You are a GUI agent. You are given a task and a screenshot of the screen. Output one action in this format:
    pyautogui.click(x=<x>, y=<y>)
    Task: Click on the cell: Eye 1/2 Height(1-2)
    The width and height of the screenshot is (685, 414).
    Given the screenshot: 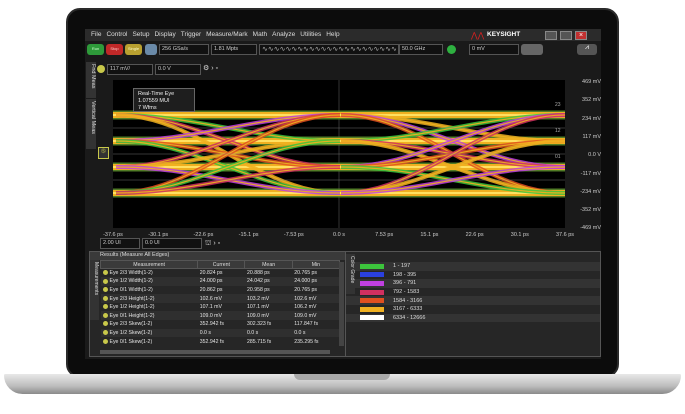 What is the action you would take?
    pyautogui.click(x=149, y=307)
    